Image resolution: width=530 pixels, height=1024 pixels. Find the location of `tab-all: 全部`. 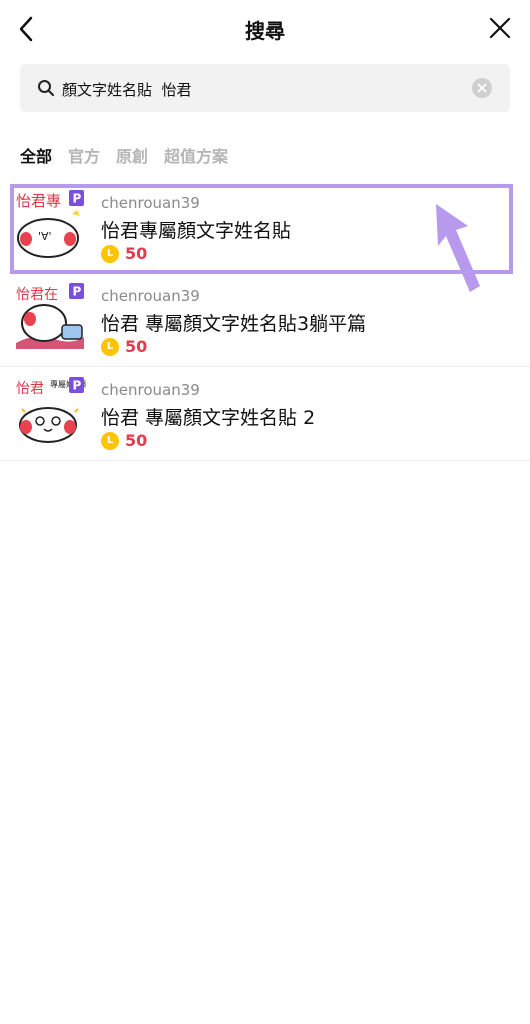

tab-all: 全部 is located at coordinates (36, 155).